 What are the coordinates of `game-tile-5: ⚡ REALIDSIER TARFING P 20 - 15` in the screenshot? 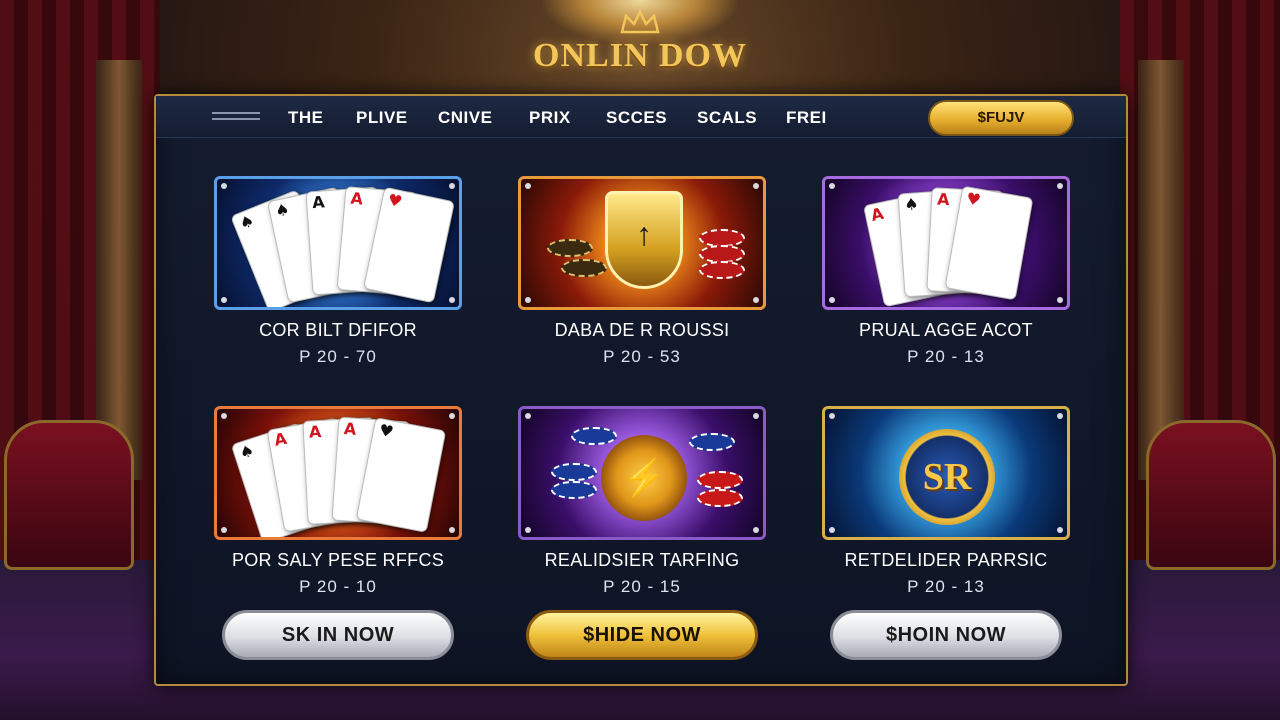 It's located at (642, 501).